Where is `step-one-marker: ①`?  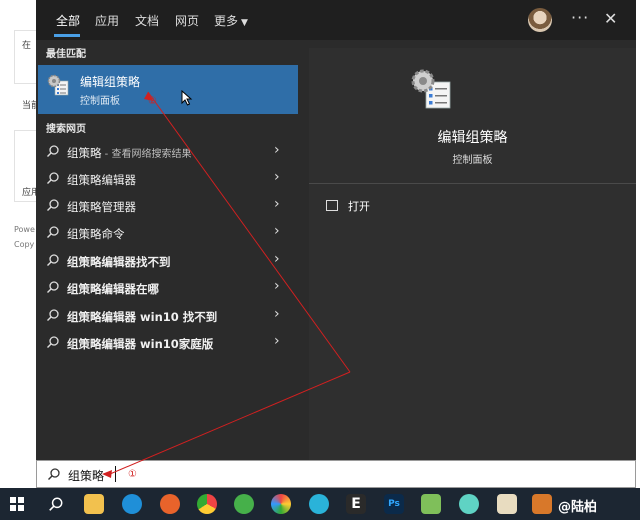
step-one-marker: ① is located at coordinates (132, 474).